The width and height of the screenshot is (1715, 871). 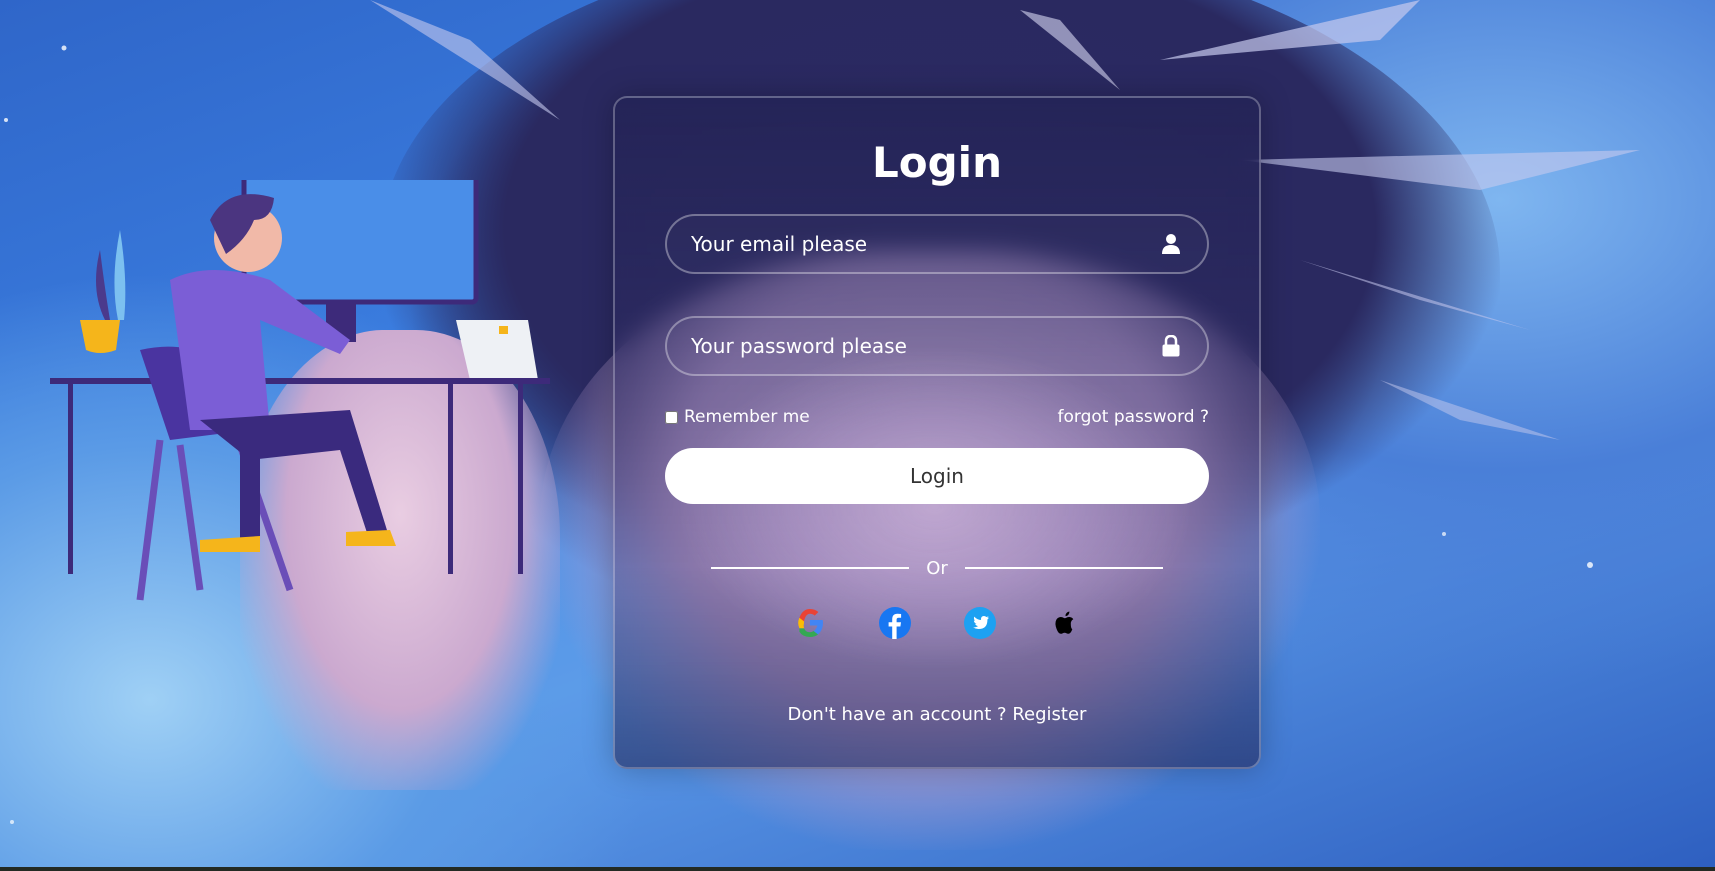 I want to click on lock-icon, so click(x=1171, y=346).